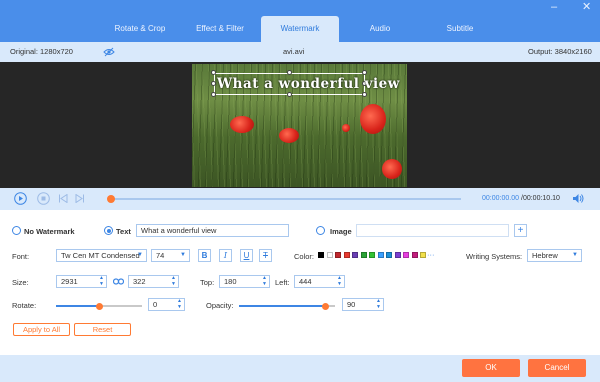  What do you see at coordinates (545, 255) in the screenshot?
I see `writing-system-value: Hebrew` at bounding box center [545, 255].